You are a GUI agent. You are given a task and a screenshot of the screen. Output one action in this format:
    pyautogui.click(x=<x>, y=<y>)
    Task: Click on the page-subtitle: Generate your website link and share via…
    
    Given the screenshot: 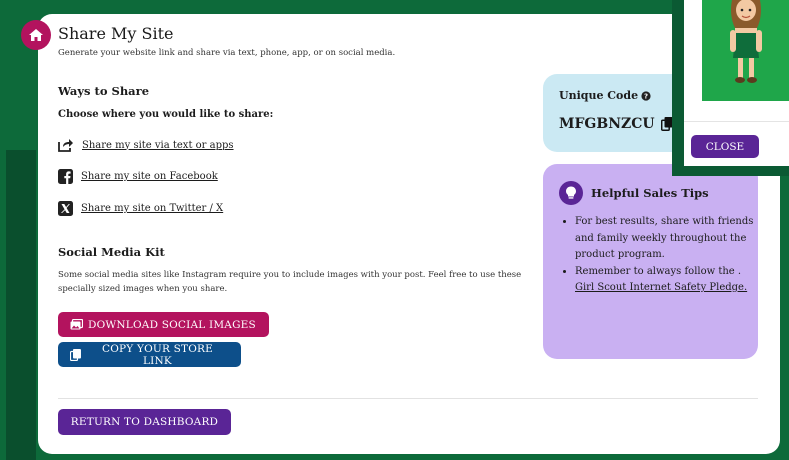 What is the action you would take?
    pyautogui.click(x=227, y=53)
    